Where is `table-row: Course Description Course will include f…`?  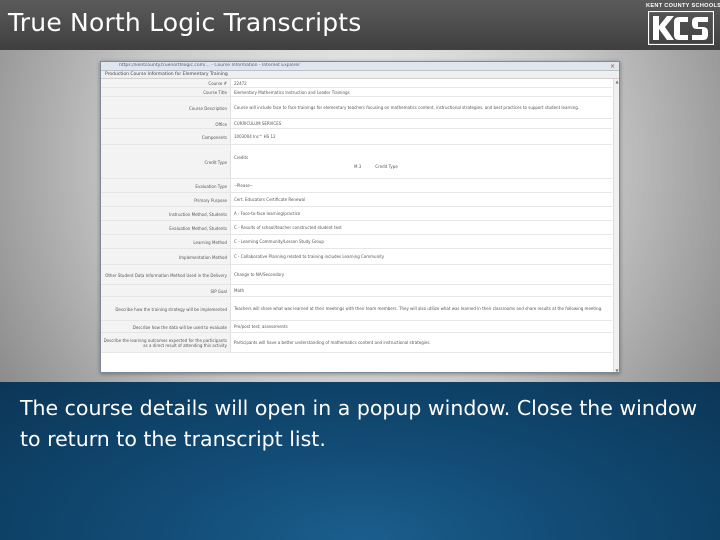
table-row: Course Description Course will include f… is located at coordinates (356, 108).